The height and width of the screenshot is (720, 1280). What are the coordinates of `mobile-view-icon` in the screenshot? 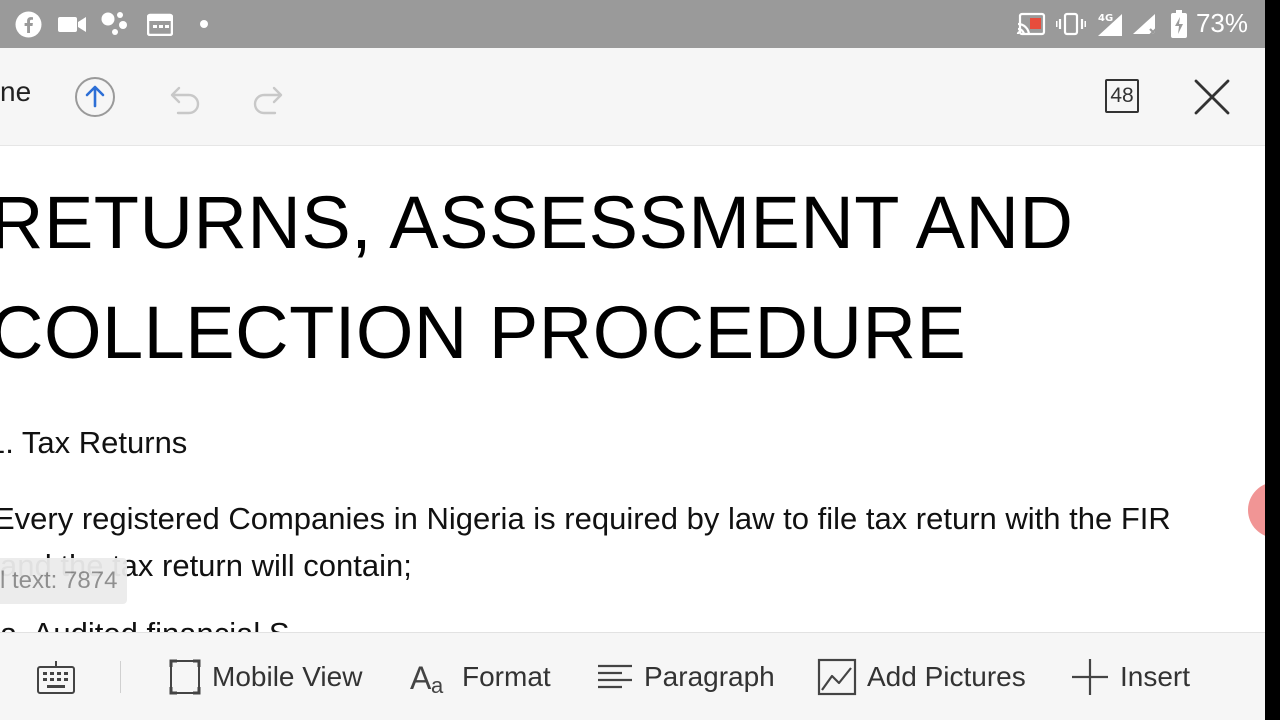 It's located at (185, 677).